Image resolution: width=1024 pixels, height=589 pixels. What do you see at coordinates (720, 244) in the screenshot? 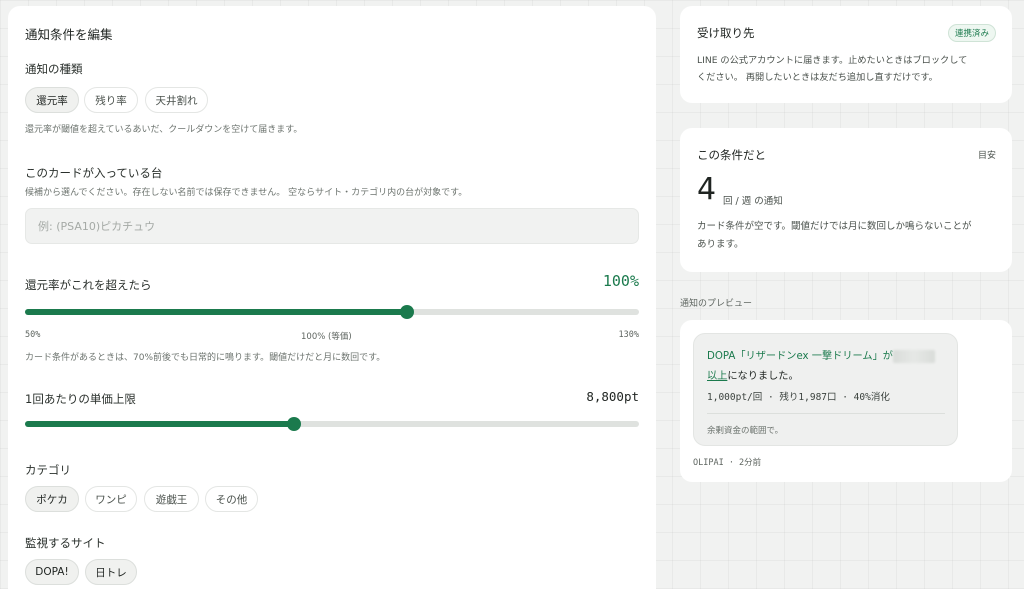
I see `estimate-note-2: あります。` at bounding box center [720, 244].